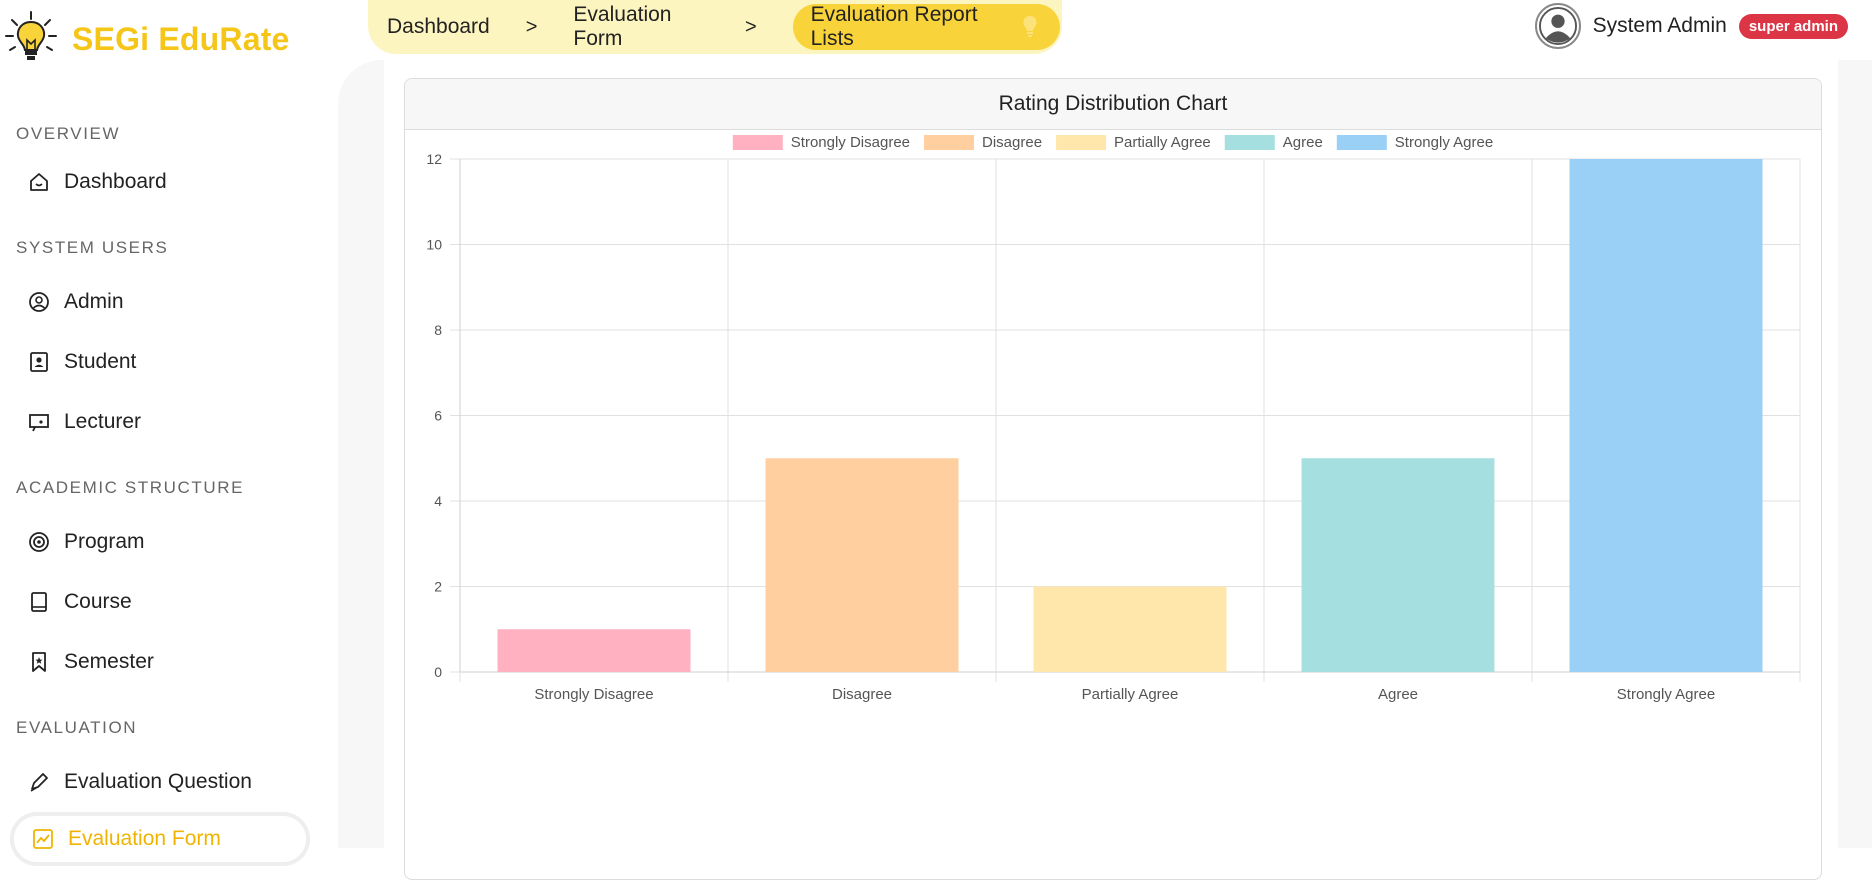  What do you see at coordinates (1162, 142) in the screenshot?
I see `legend-label: Partially Agree` at bounding box center [1162, 142].